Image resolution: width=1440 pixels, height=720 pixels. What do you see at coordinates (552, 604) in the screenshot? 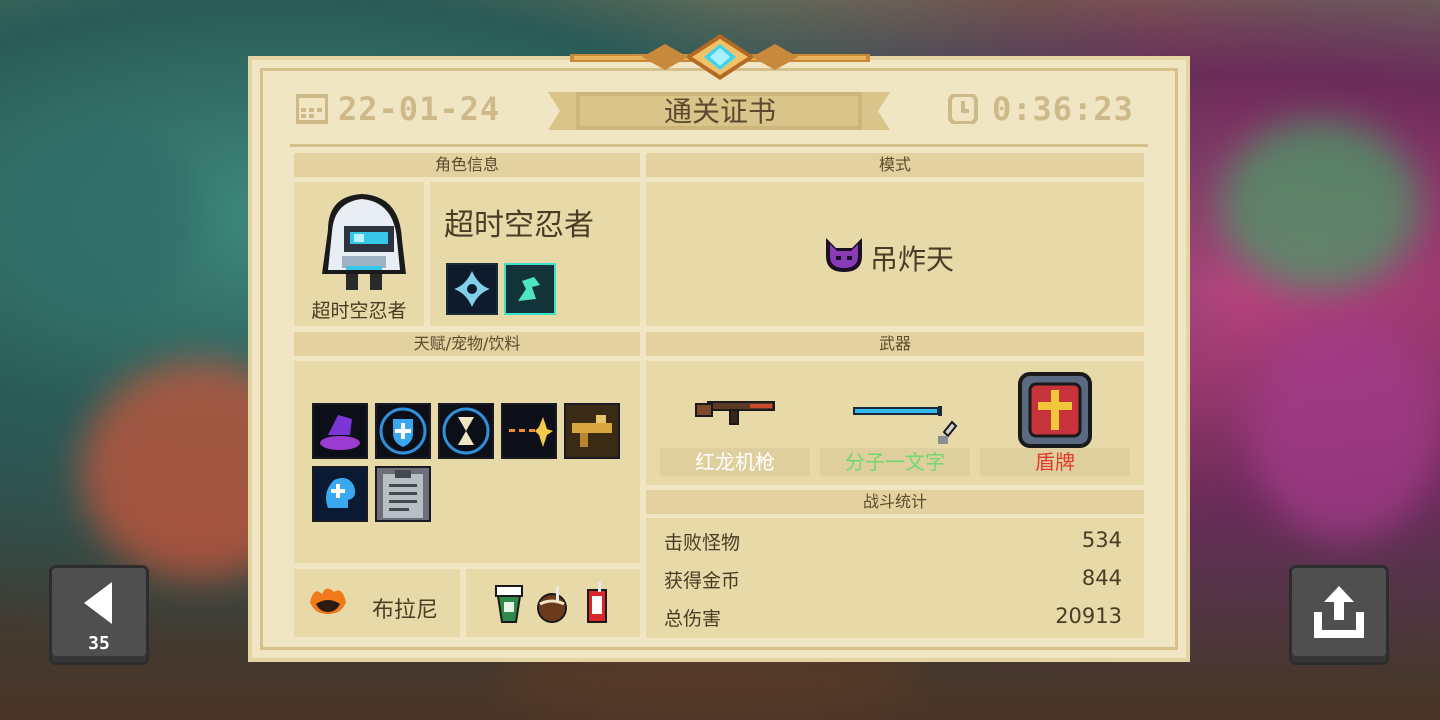
I see `coconut-drink-icon` at bounding box center [552, 604].